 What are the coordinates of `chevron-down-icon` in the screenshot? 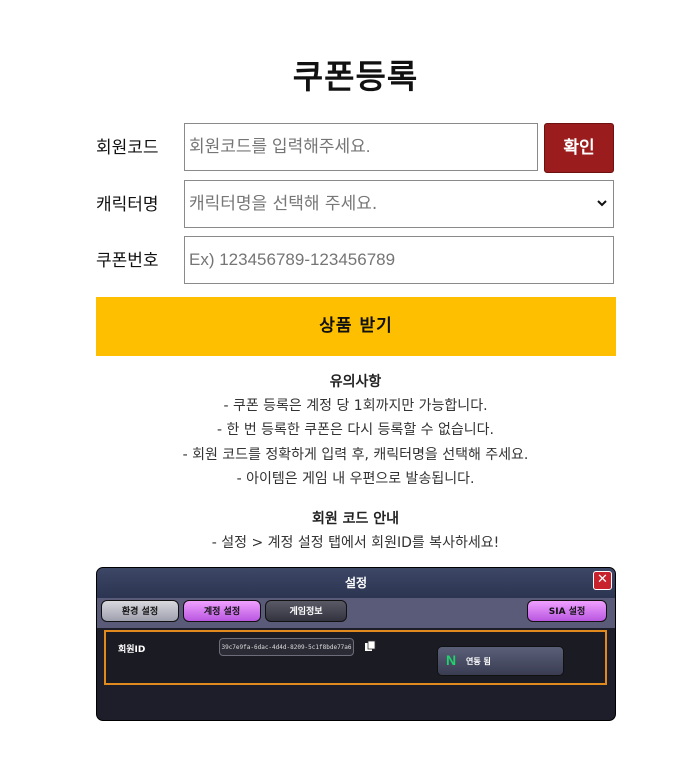 It's located at (602, 203).